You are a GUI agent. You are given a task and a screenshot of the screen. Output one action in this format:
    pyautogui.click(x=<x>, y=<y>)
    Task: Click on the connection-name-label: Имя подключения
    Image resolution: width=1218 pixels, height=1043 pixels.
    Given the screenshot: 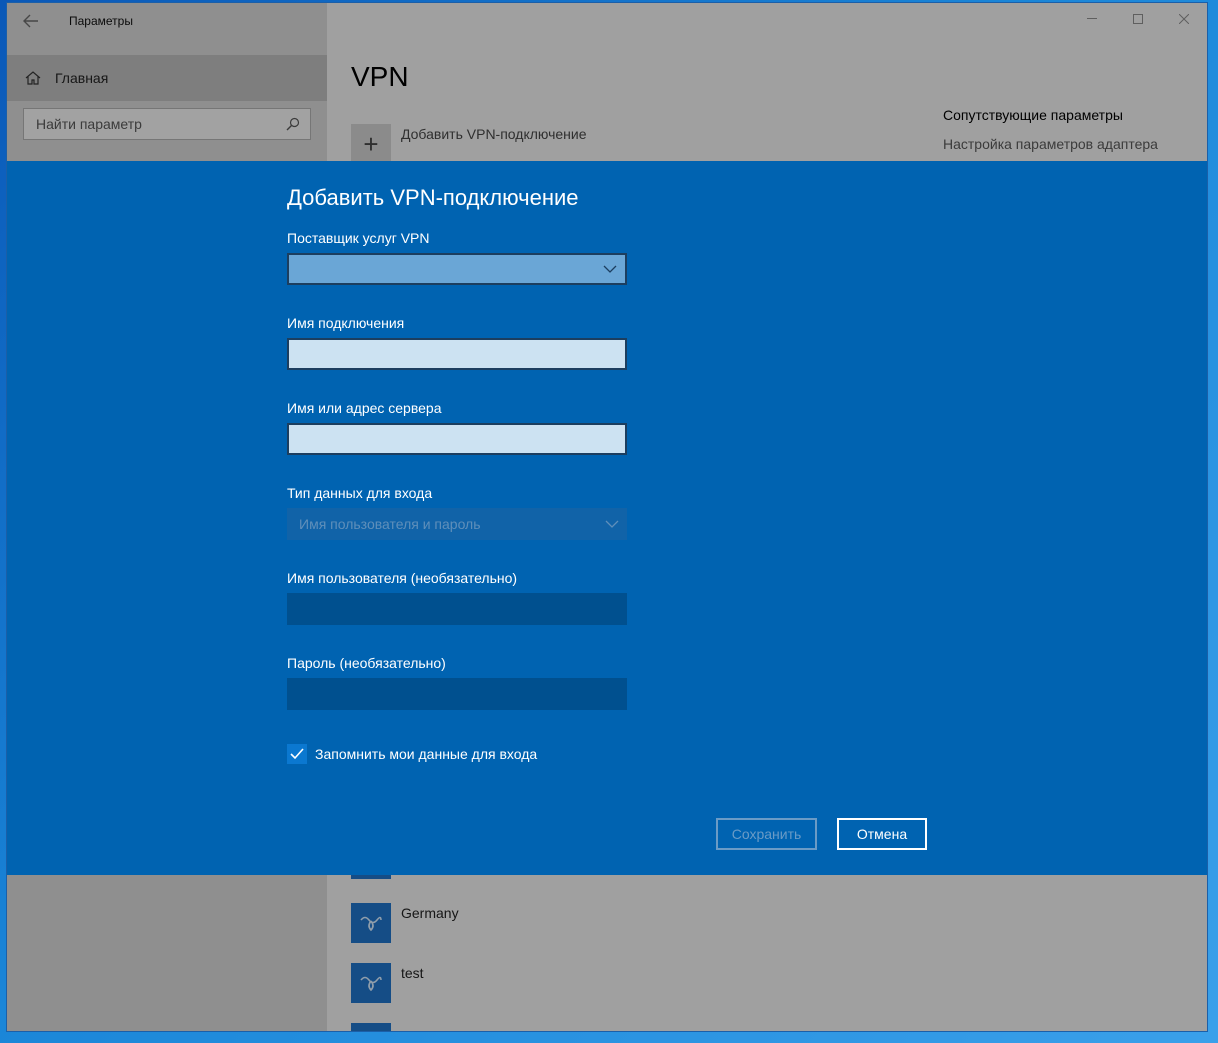 What is the action you would take?
    pyautogui.click(x=346, y=323)
    